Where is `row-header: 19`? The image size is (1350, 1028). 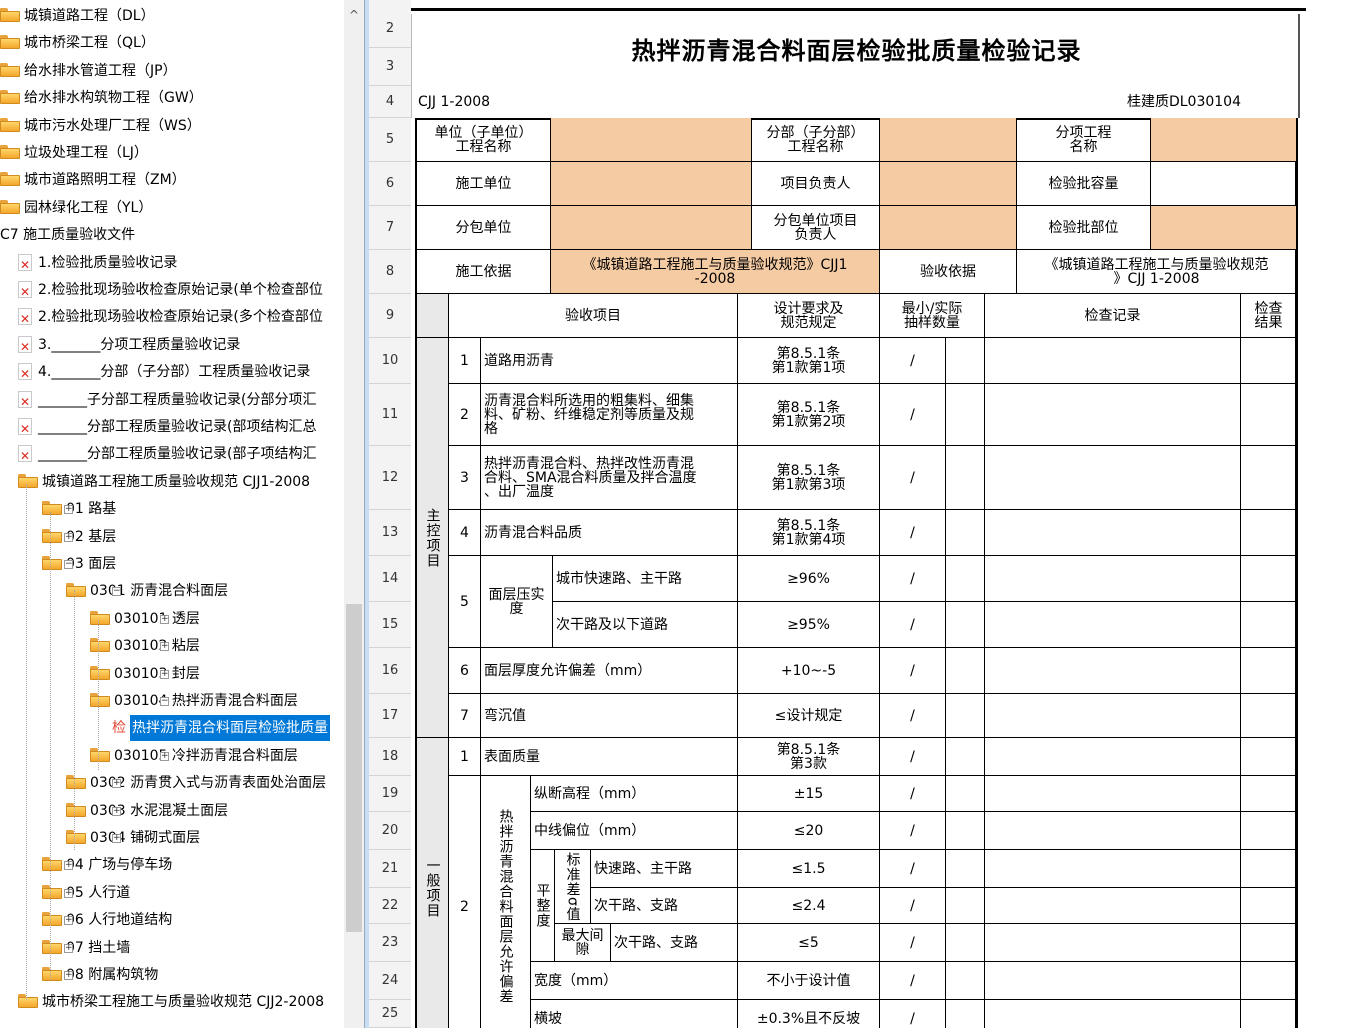 row-header: 19 is located at coordinates (390, 794).